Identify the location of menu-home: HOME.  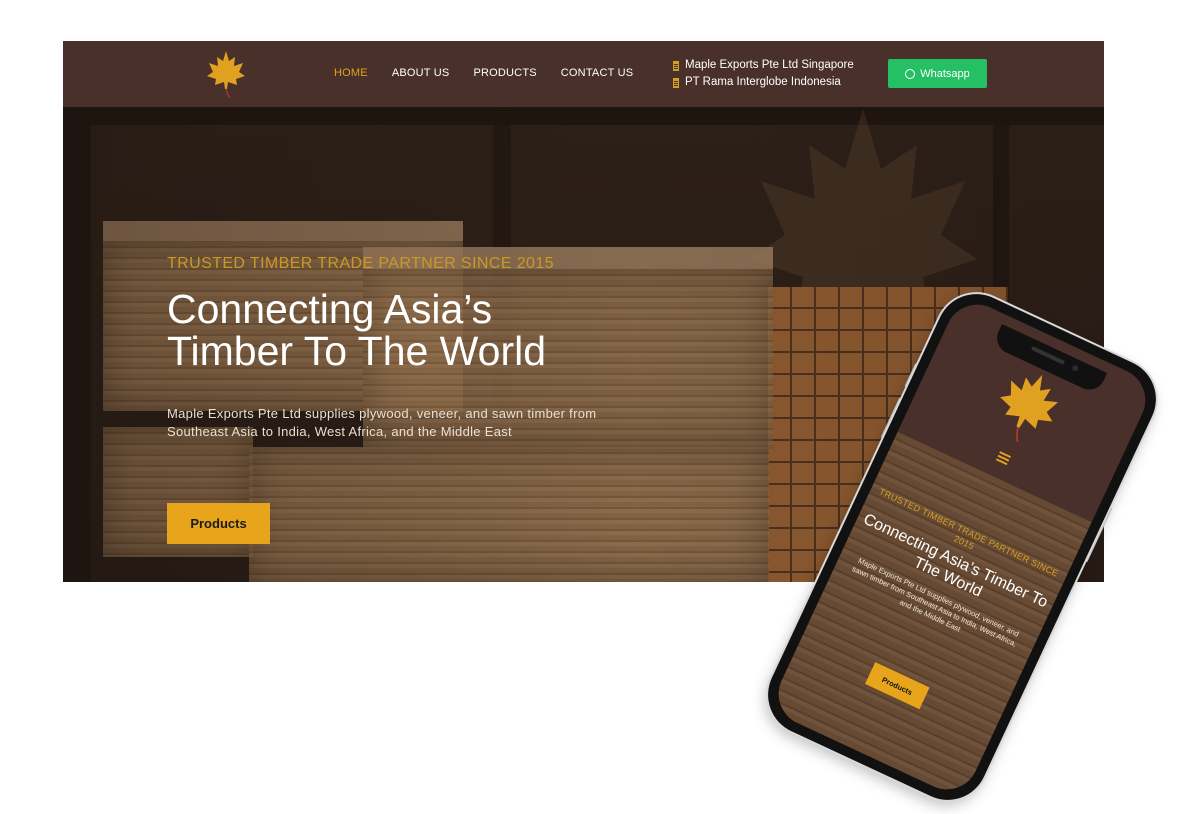
(351, 73).